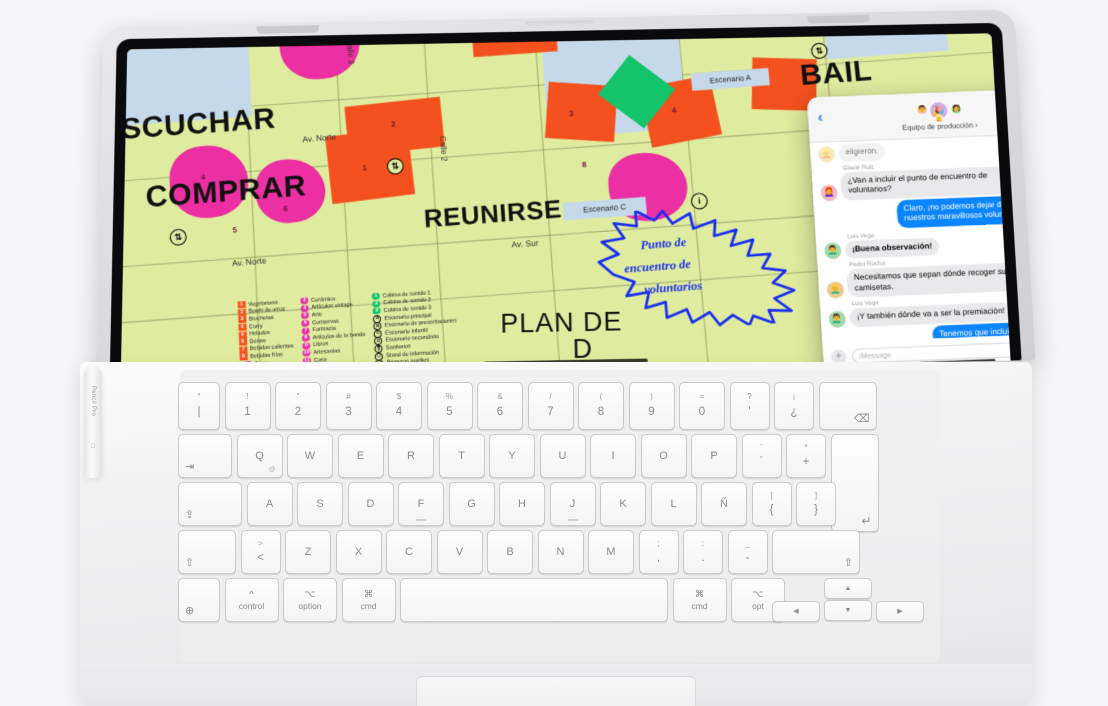 The image size is (1108, 706). Describe the element at coordinates (613, 456) in the screenshot. I see `key-i: I` at that location.